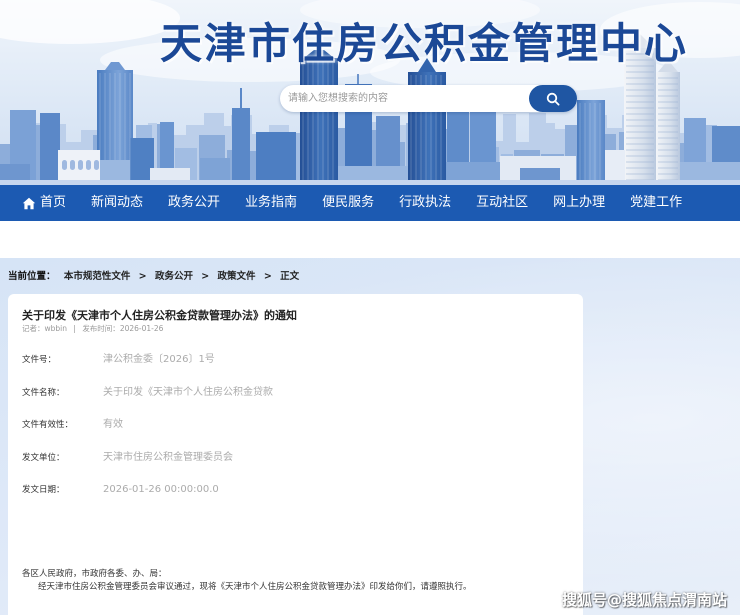 The image size is (740, 615). What do you see at coordinates (656, 203) in the screenshot?
I see `nav-item-party-building: 党建工作` at bounding box center [656, 203].